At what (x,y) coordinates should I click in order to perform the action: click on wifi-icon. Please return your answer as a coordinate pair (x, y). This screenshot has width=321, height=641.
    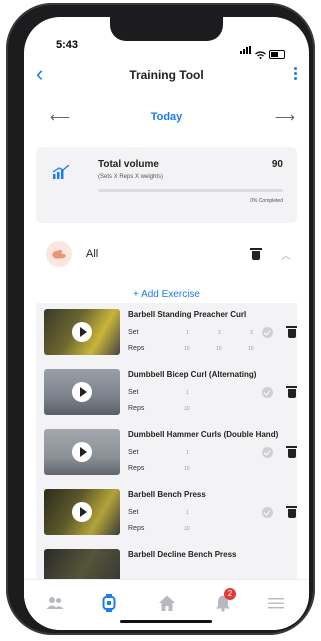
    Looking at the image, I should click on (260, 55).